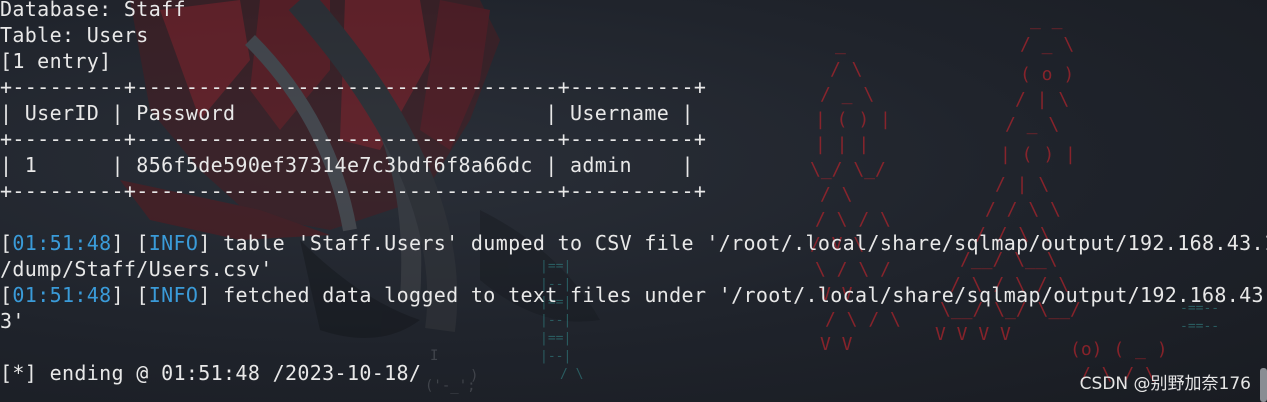  I want to click on svg-text: V V, so click(836, 344).